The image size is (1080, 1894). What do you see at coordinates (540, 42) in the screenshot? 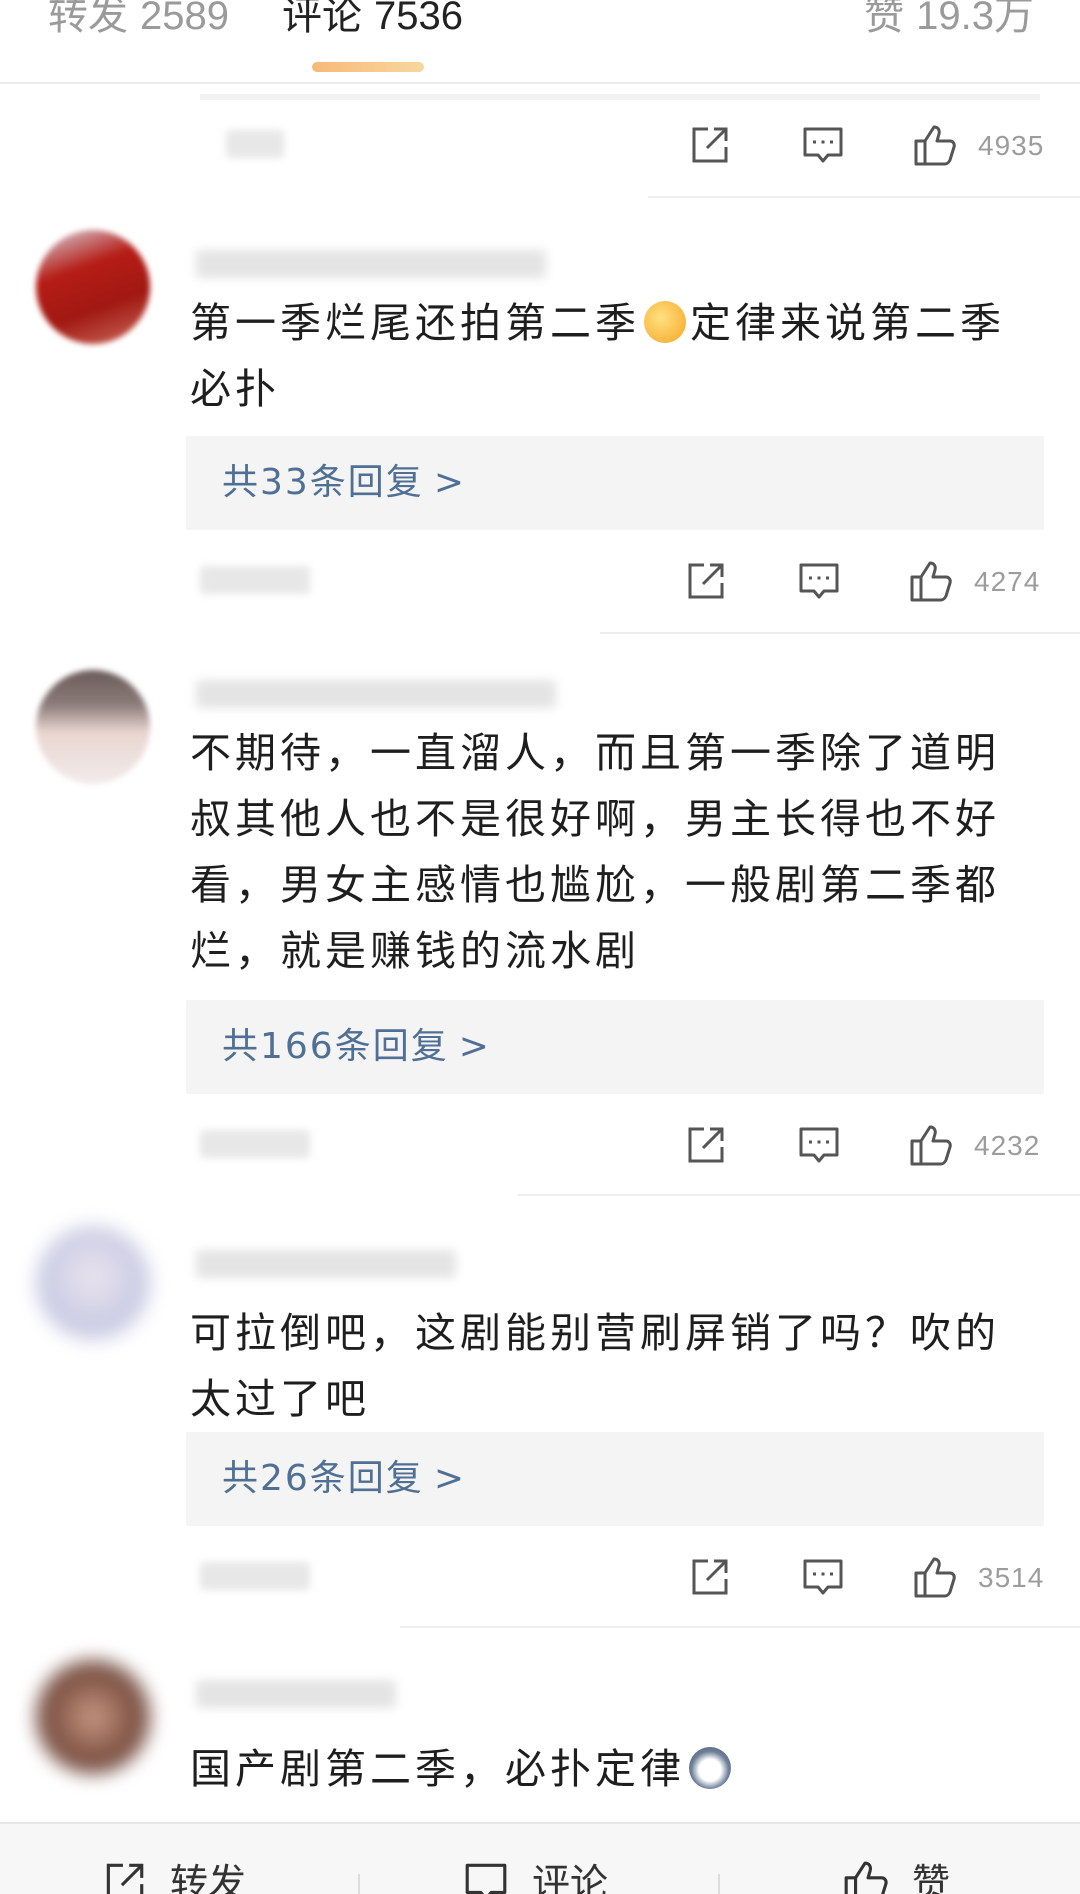
I see `tab-bar: 转发 2589 评论 7536 赞 19.3万` at bounding box center [540, 42].